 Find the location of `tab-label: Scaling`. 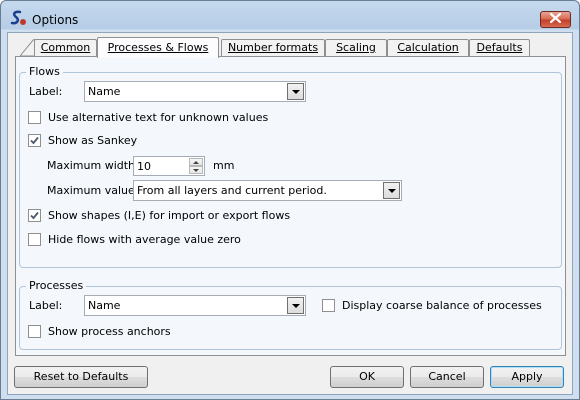

tab-label: Scaling is located at coordinates (356, 47).